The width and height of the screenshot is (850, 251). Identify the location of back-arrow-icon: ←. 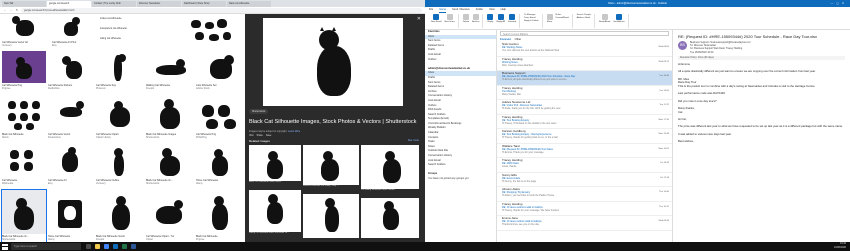
(5, 10).